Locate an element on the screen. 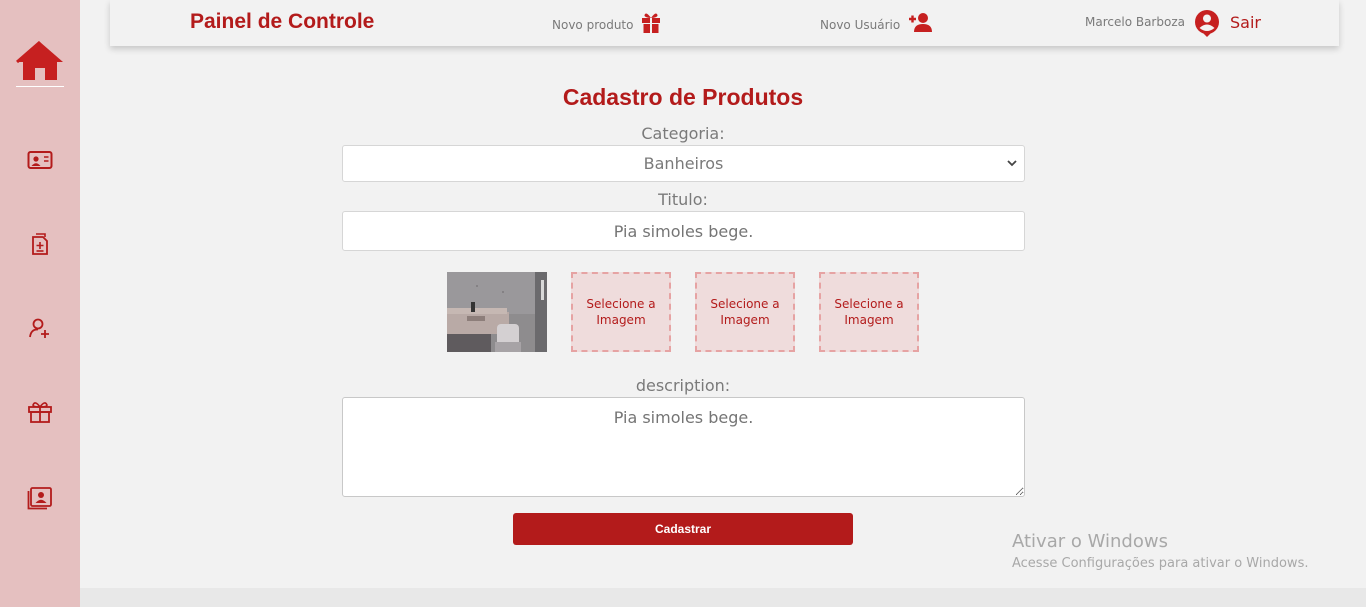 The width and height of the screenshot is (1366, 607). description-label: description: is located at coordinates (683, 385).